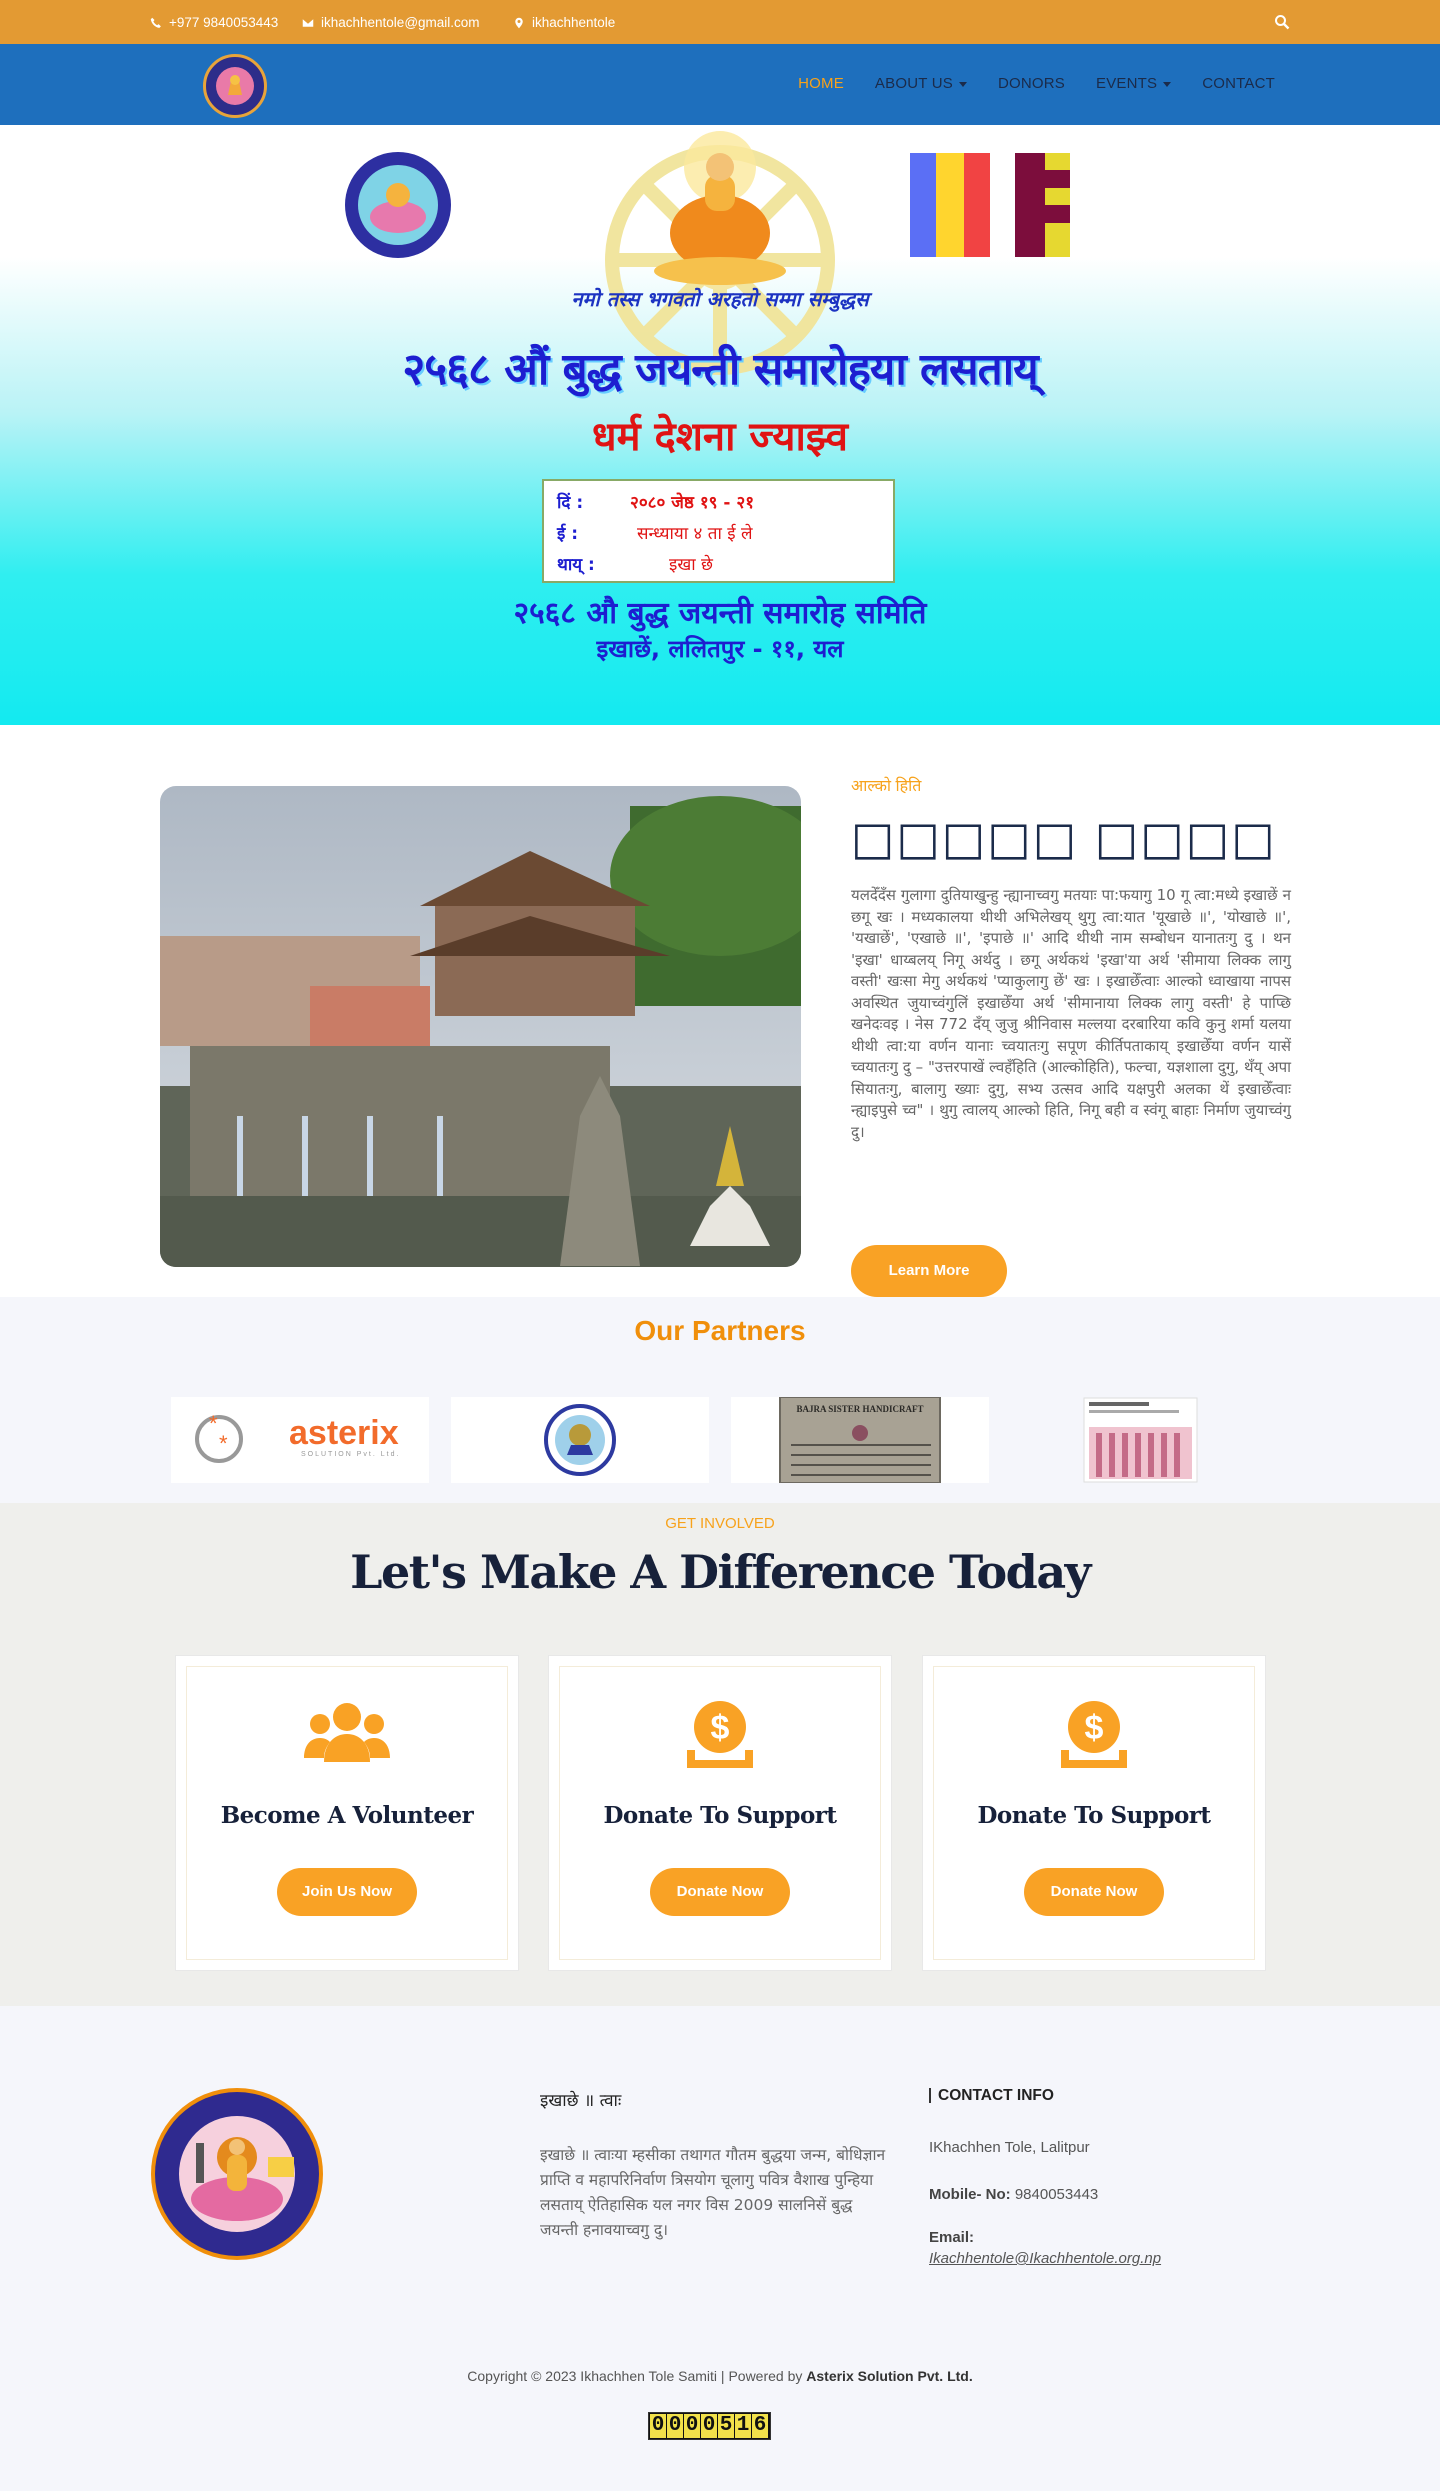 This screenshot has width=1440, height=2491. I want to click on partner-logo-asterix: * * asterix SOLUTION Pvt. Ltd., so click(300, 1440).